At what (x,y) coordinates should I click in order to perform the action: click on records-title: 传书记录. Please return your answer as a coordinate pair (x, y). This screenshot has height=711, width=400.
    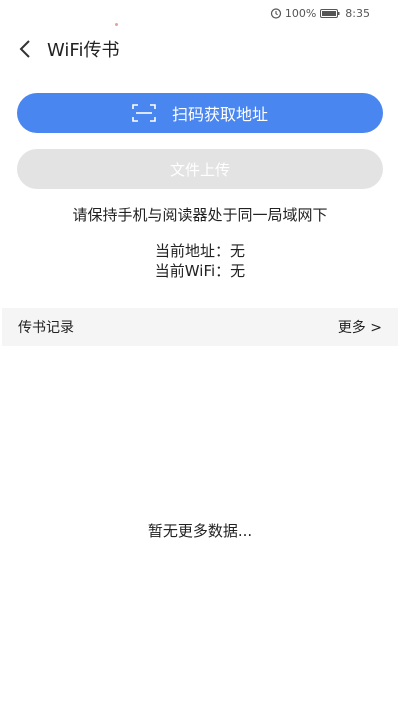
    Looking at the image, I should click on (46, 328).